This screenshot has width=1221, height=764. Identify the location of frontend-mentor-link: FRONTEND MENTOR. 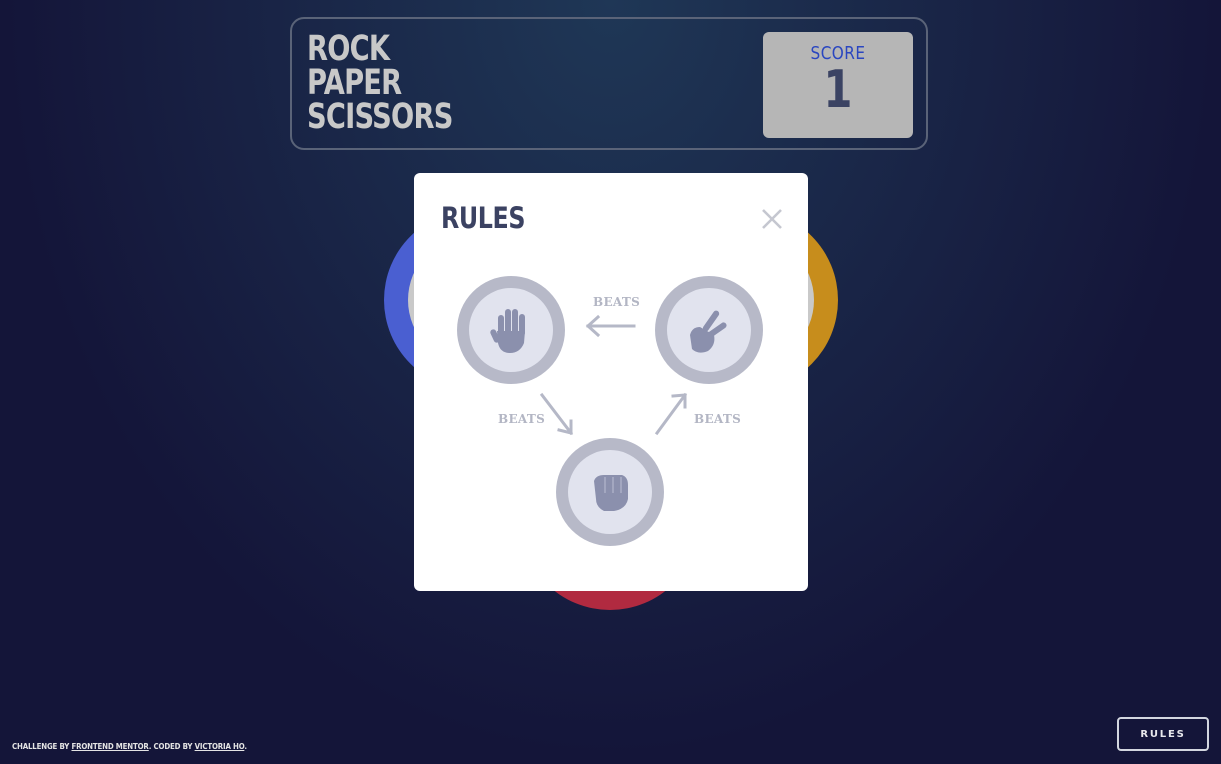
(109, 746).